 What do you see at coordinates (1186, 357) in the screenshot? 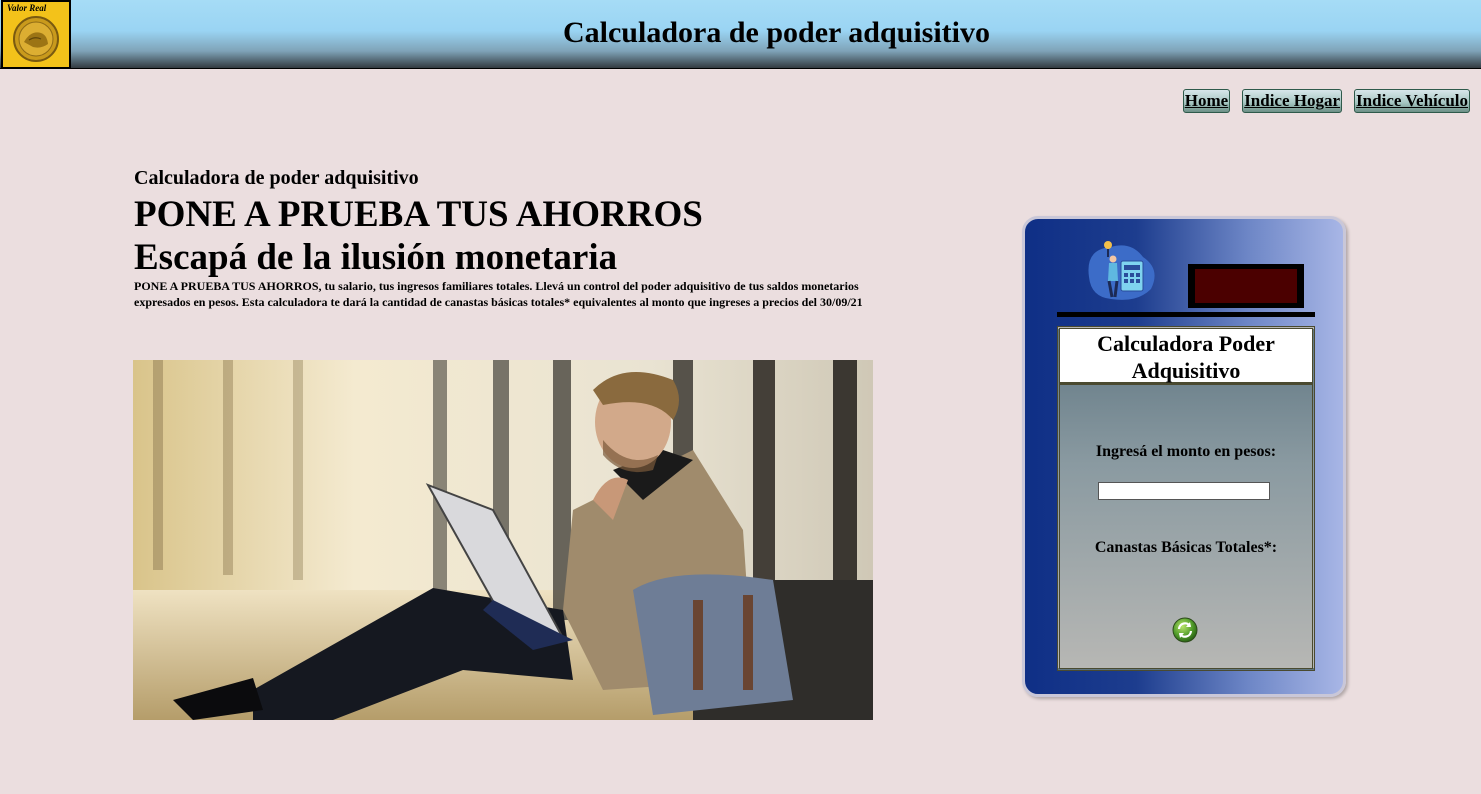
I see `calculator-title: Calculadora Poder Adquisitivo` at bounding box center [1186, 357].